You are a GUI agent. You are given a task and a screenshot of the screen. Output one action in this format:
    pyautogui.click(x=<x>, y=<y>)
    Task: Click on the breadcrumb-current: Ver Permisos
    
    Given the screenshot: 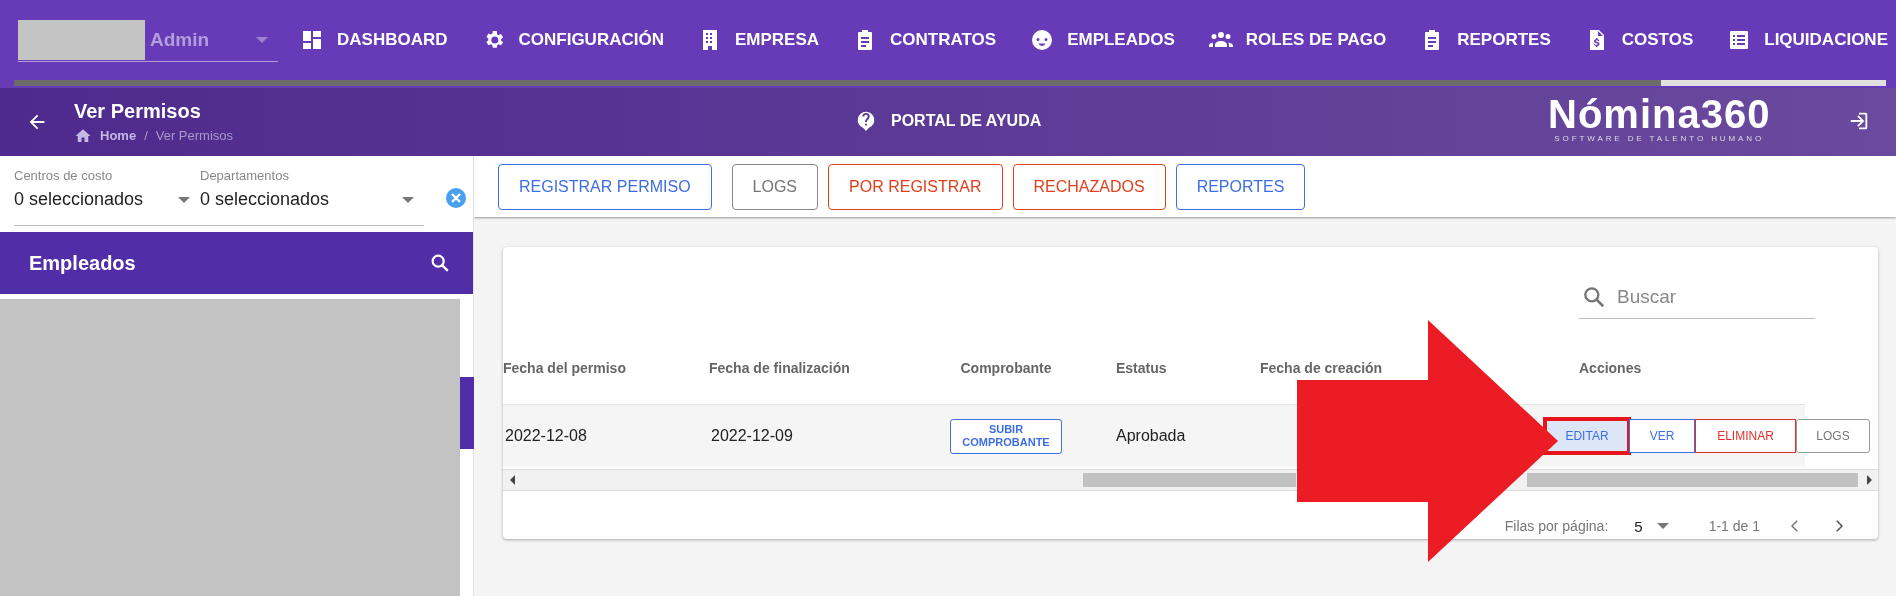 What is the action you would take?
    pyautogui.click(x=194, y=135)
    